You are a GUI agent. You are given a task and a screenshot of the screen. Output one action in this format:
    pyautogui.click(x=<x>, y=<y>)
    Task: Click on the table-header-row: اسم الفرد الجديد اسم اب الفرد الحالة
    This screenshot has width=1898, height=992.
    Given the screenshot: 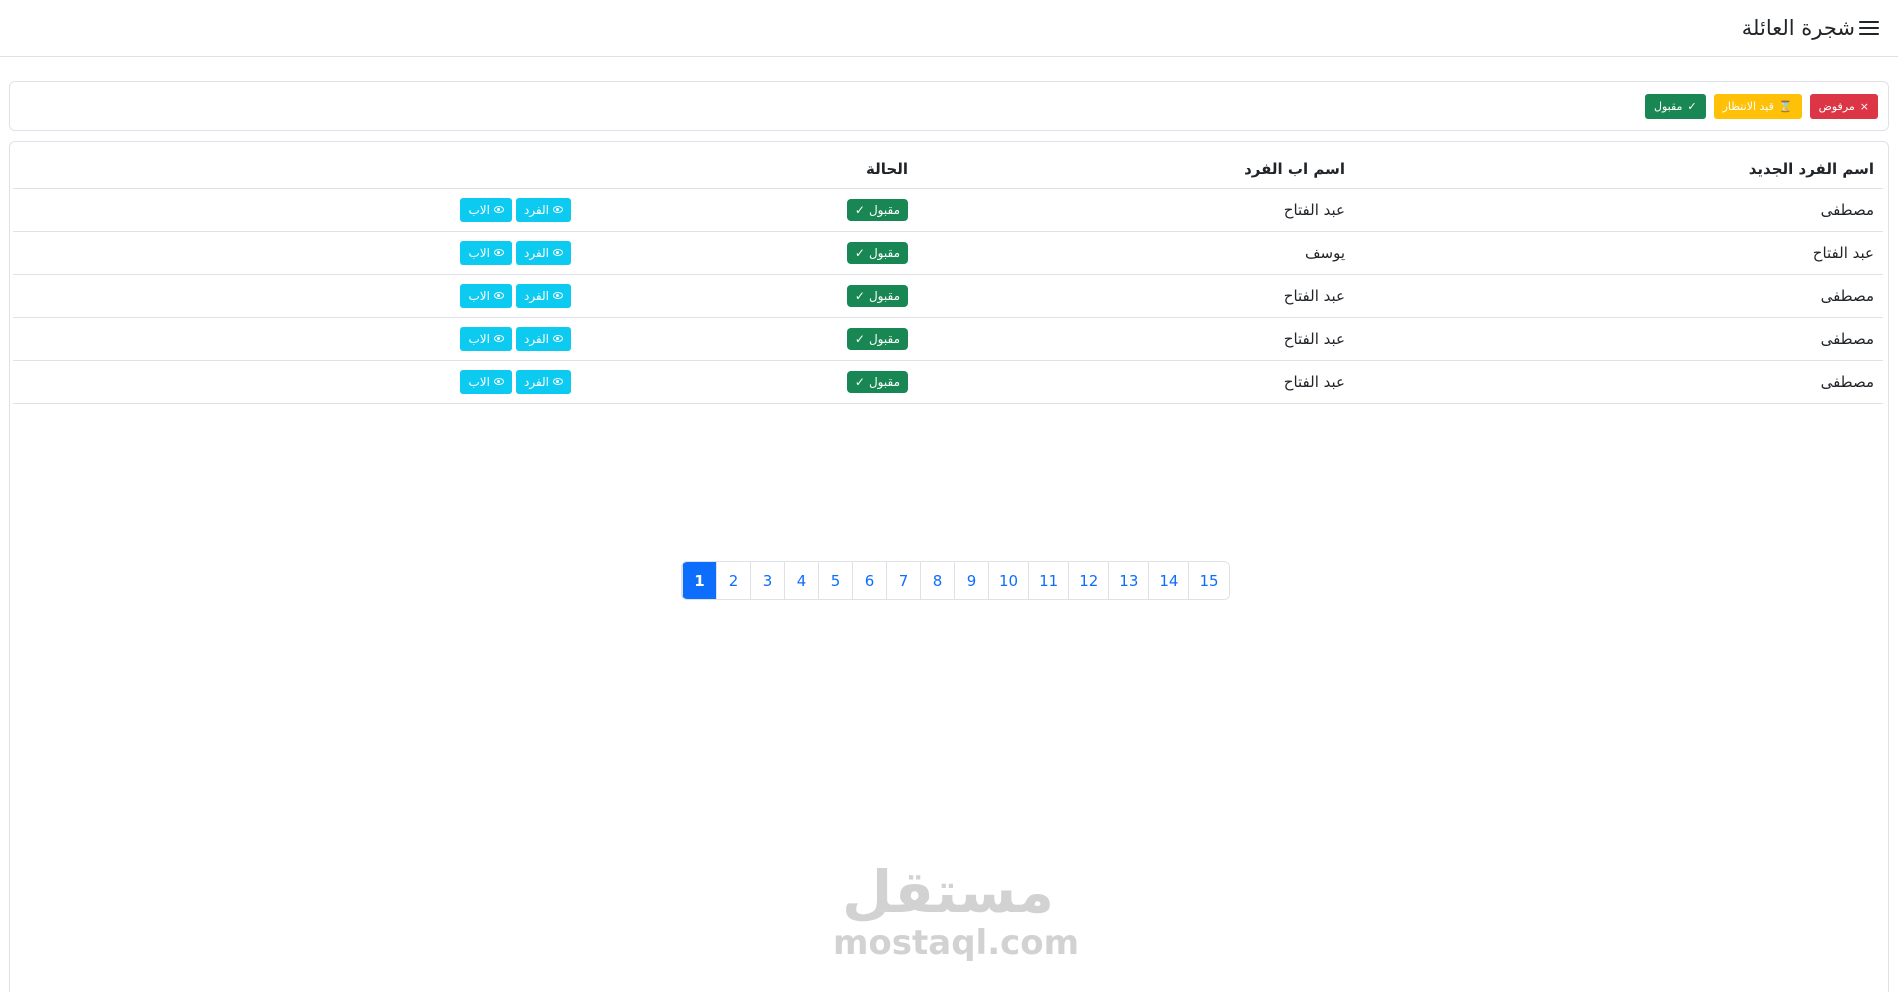 What is the action you would take?
    pyautogui.click(x=948, y=170)
    